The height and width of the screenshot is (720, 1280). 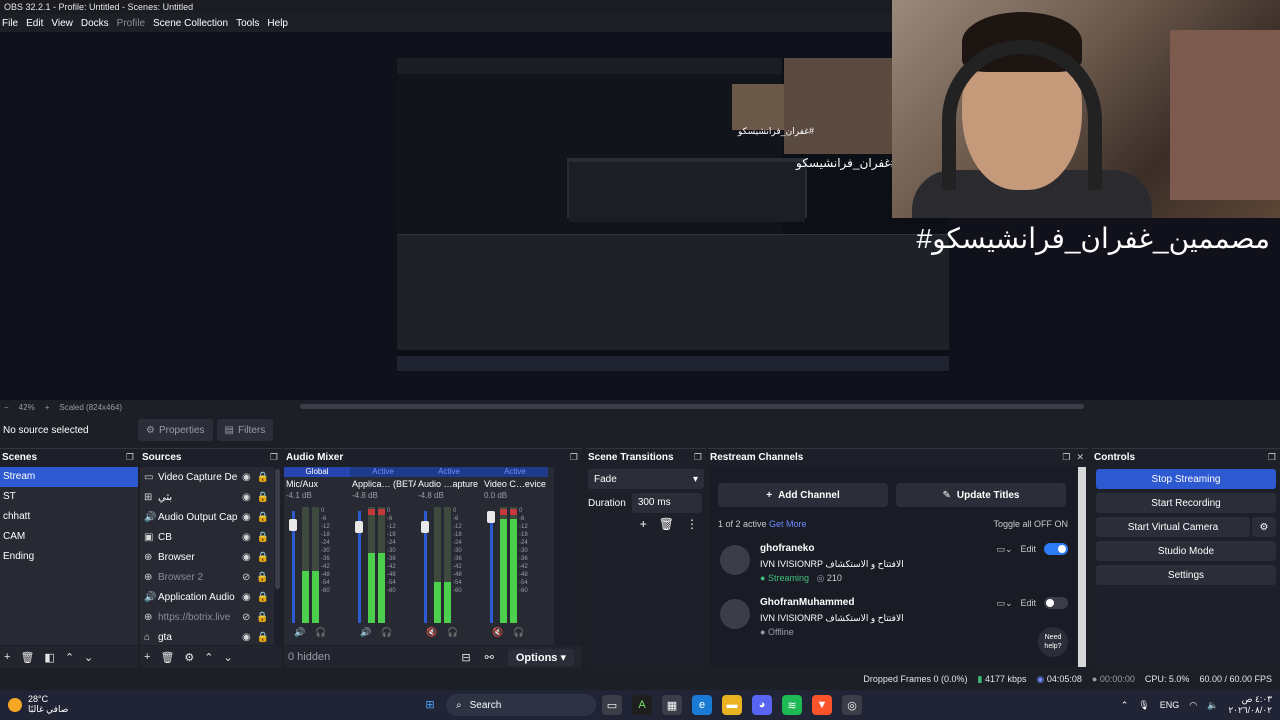 I want to click on windows-start-icon: ⊞, so click(x=430, y=704).